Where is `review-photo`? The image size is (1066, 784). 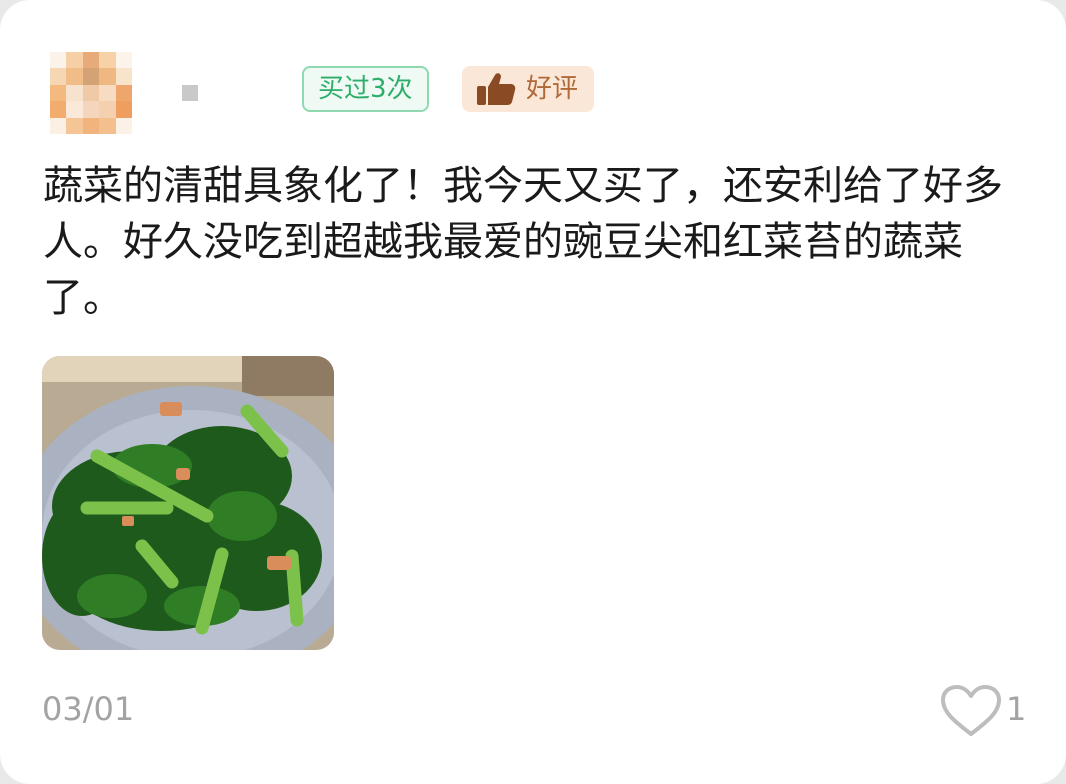 review-photo is located at coordinates (188, 503).